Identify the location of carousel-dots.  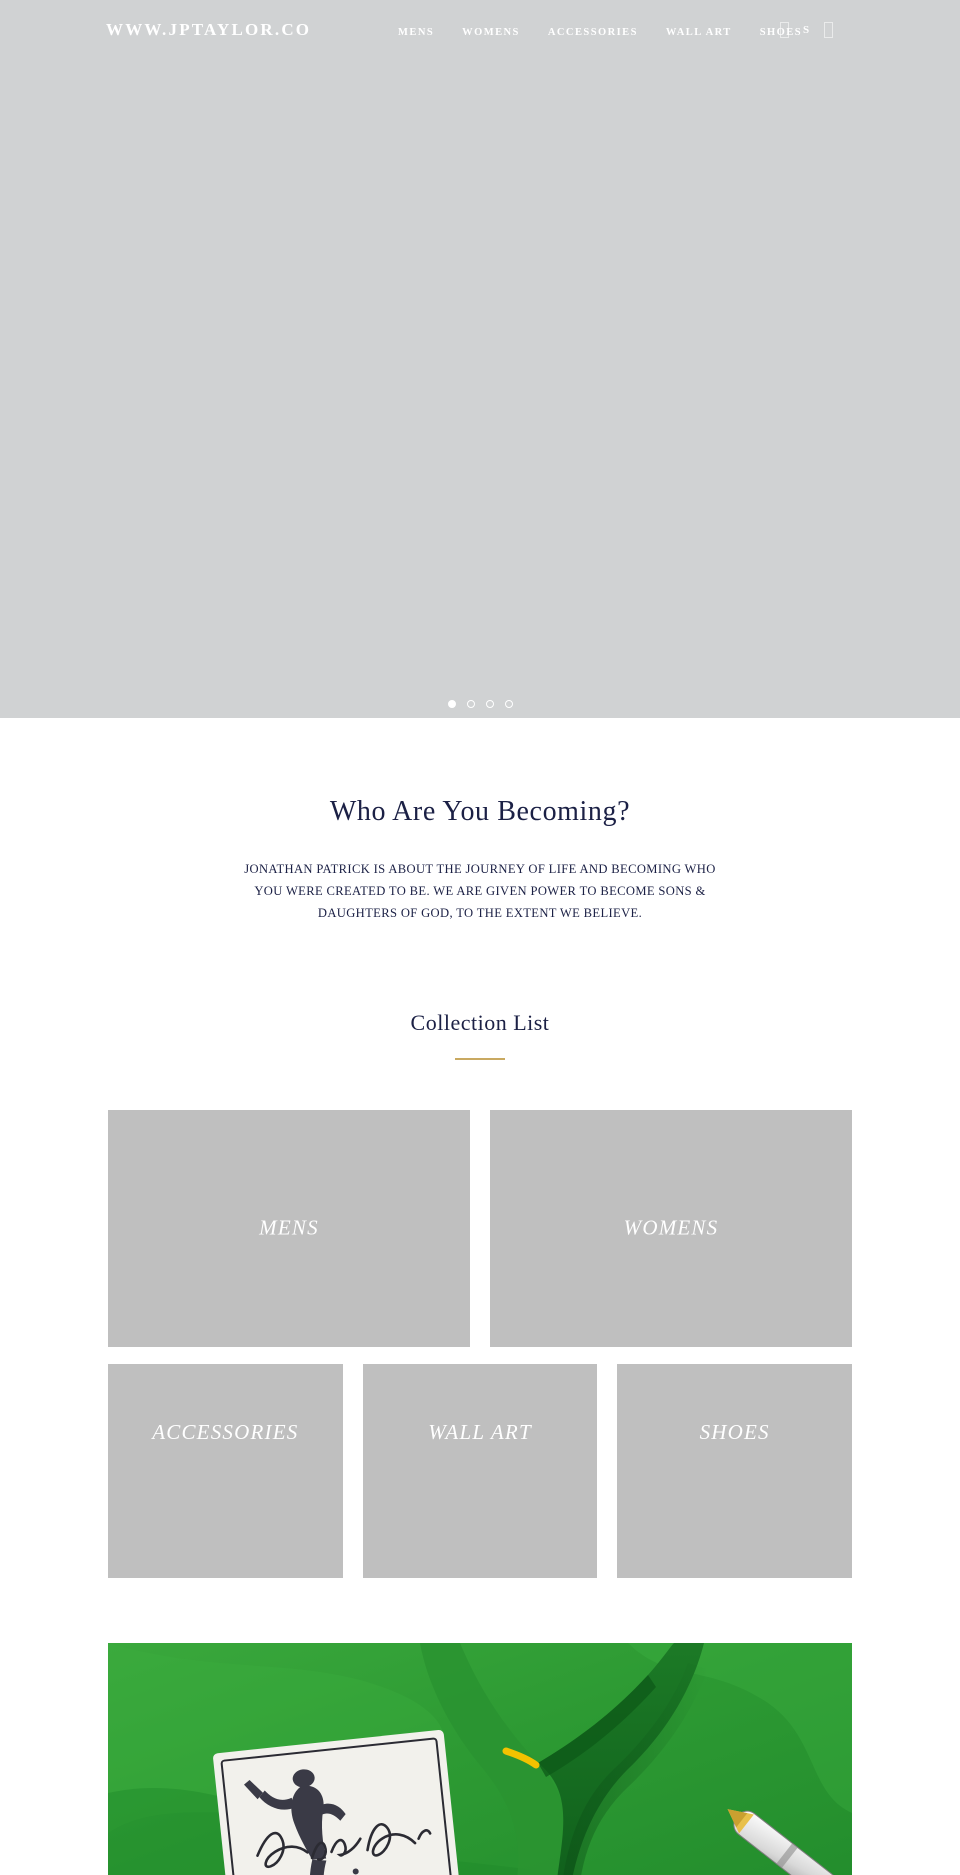
(480, 704).